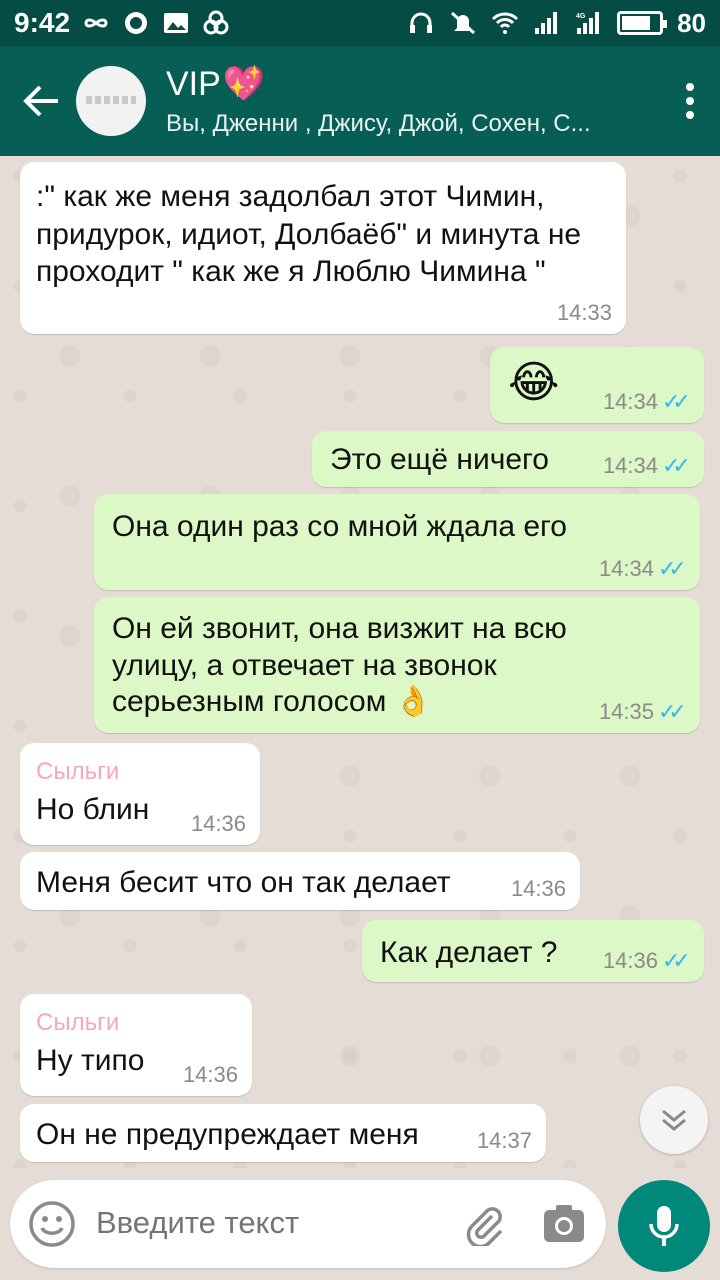  Describe the element at coordinates (581, 16) in the screenshot. I see `svg-text: 4G` at that location.